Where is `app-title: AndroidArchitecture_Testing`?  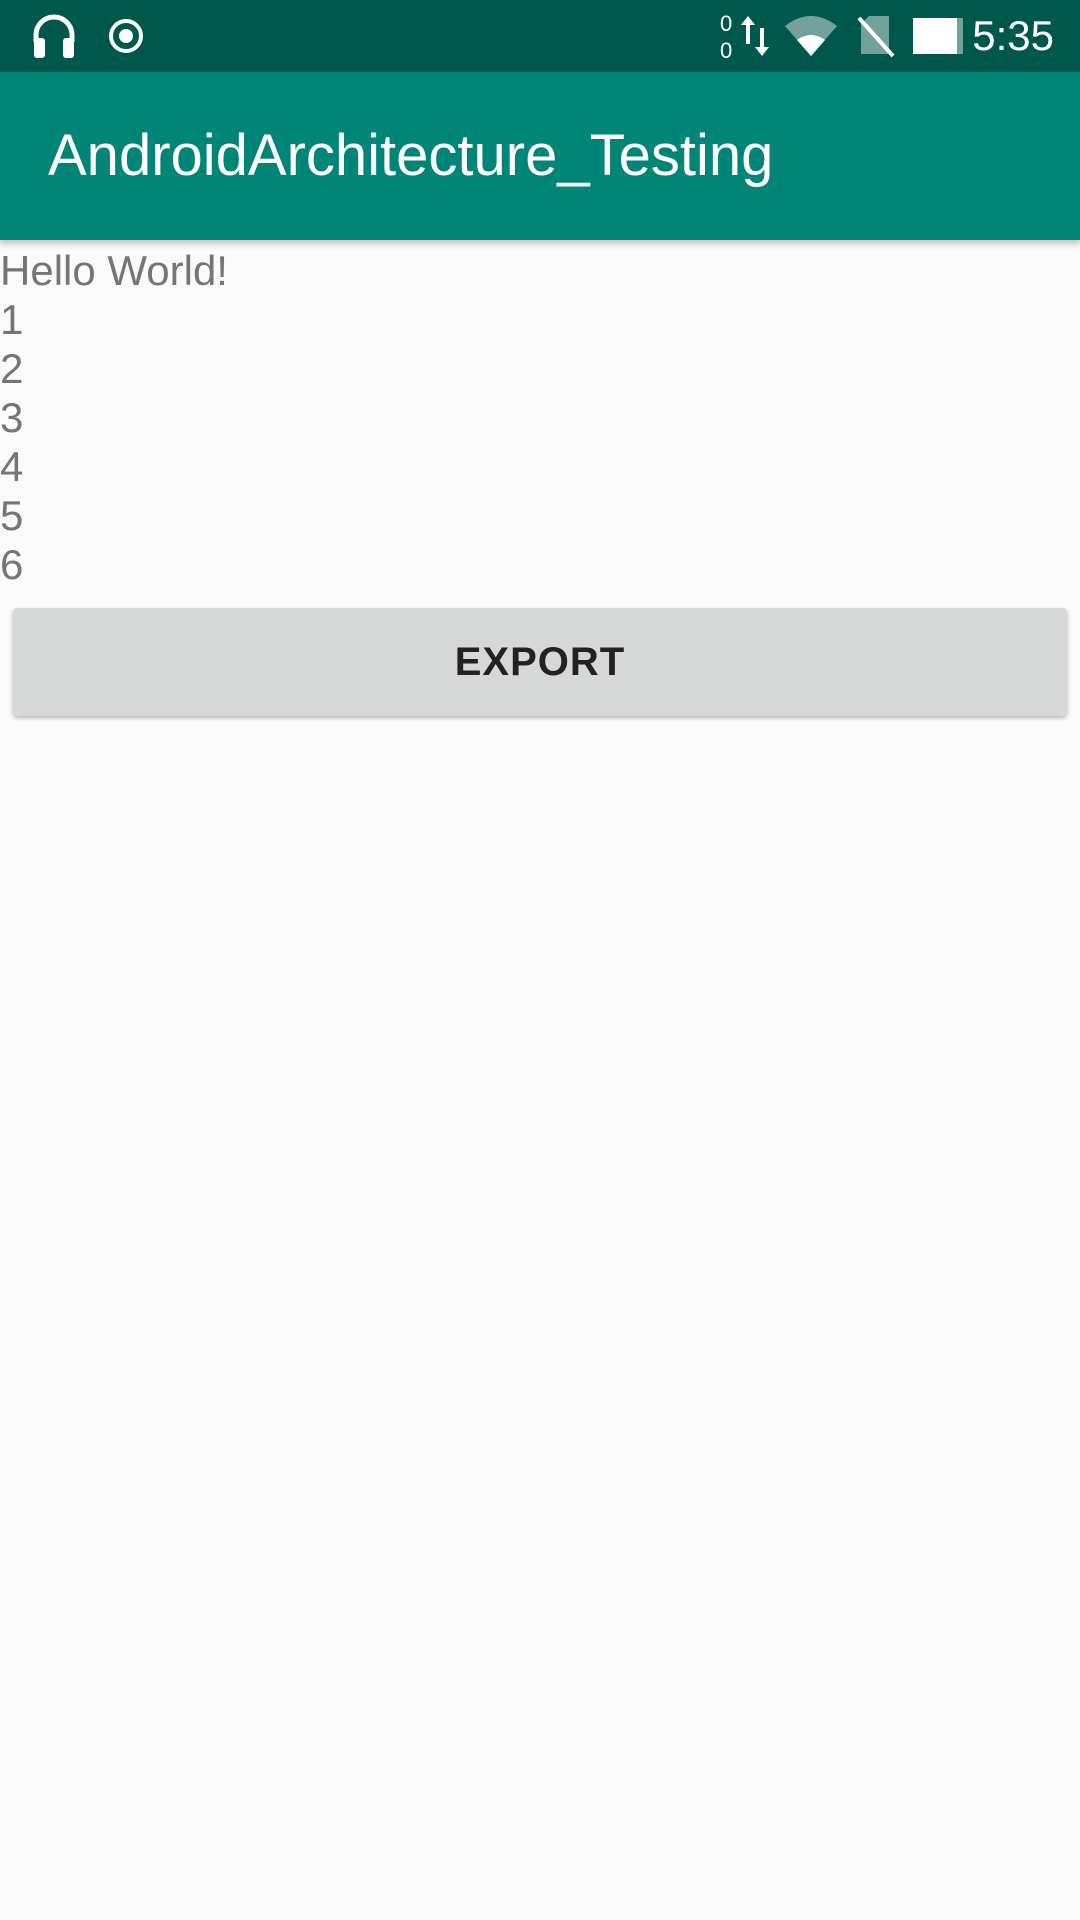
app-title: AndroidArchitecture_Testing is located at coordinates (411, 155).